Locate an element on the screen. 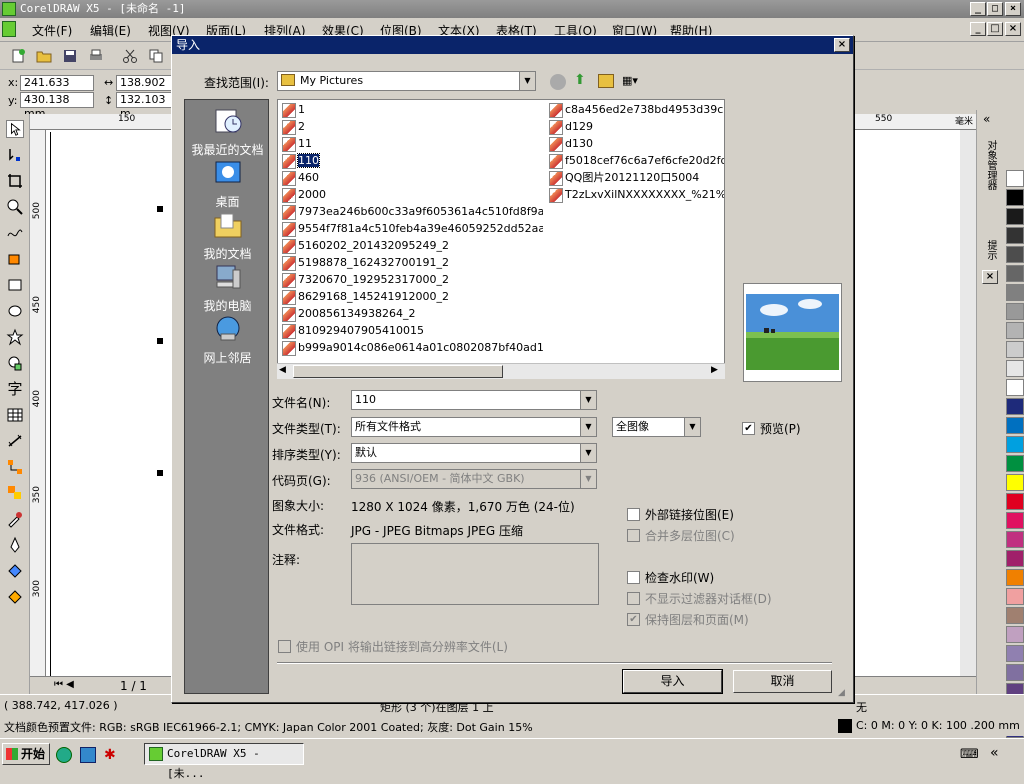 This screenshot has width=1024, height=784. list-item: 8629168_145241912000_2 is located at coordinates (412, 296).